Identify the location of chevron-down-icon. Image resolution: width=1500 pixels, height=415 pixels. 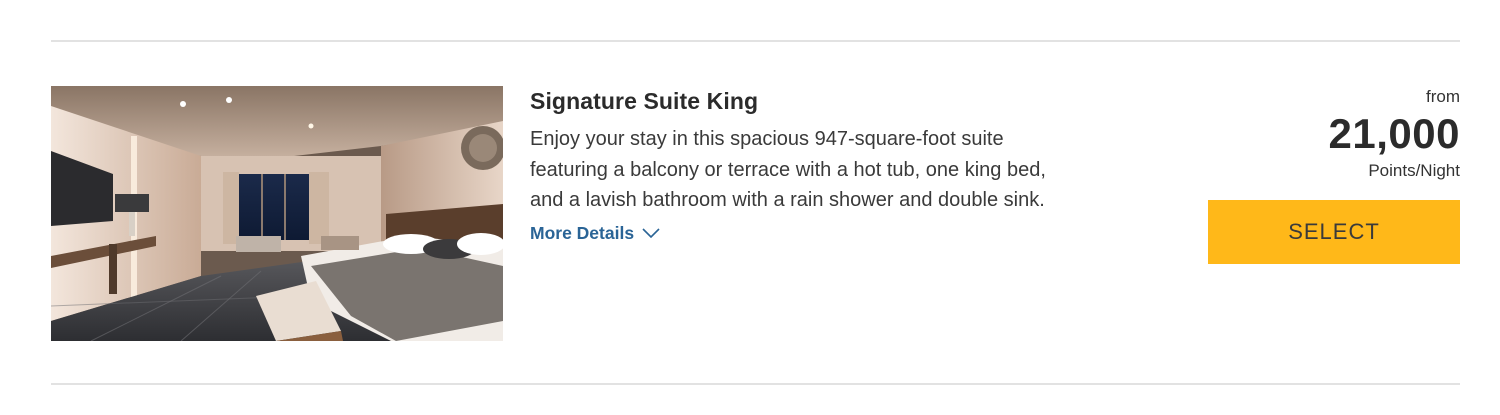
(651, 233).